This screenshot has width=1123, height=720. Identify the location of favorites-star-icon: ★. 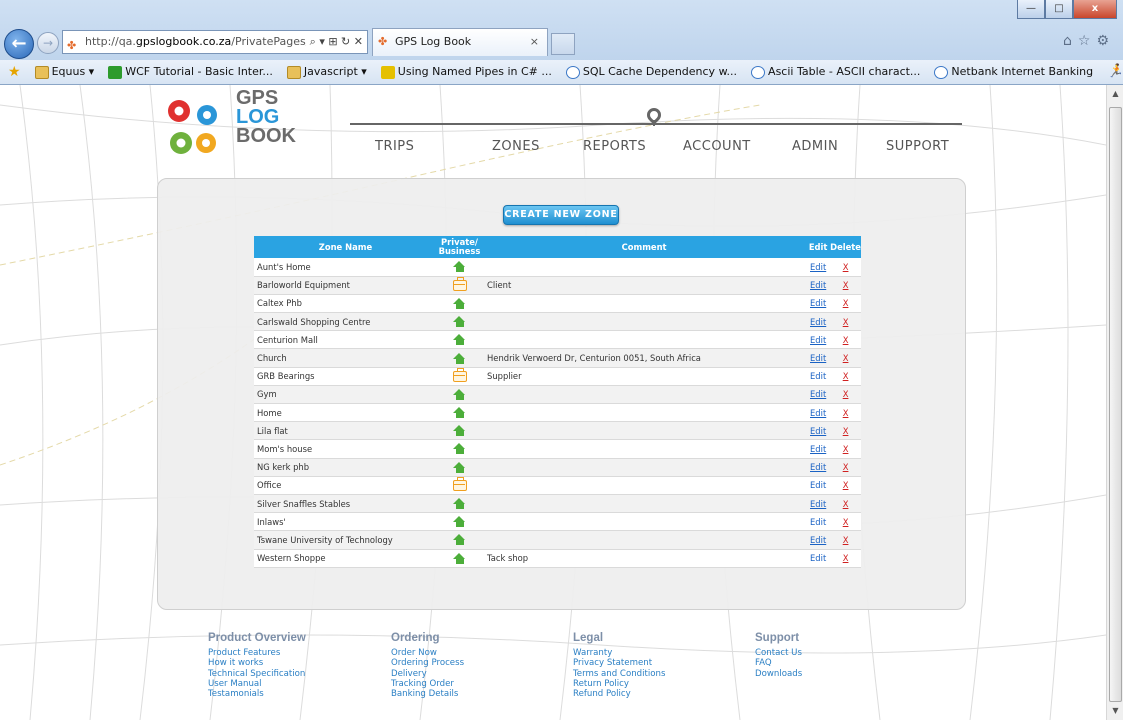
(14, 72).